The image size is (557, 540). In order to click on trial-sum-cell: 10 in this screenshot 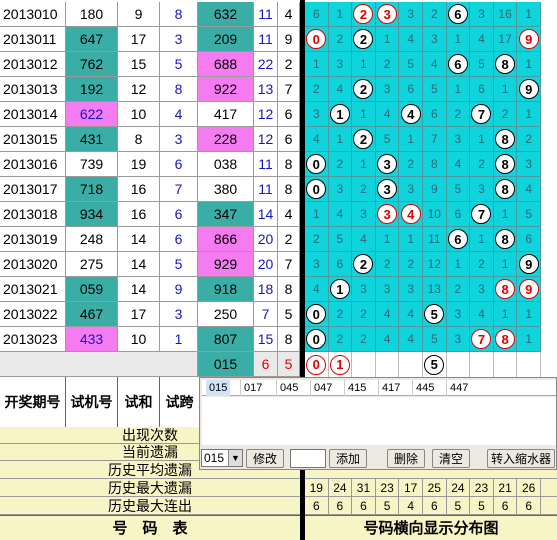, I will do `click(139, 339)`.